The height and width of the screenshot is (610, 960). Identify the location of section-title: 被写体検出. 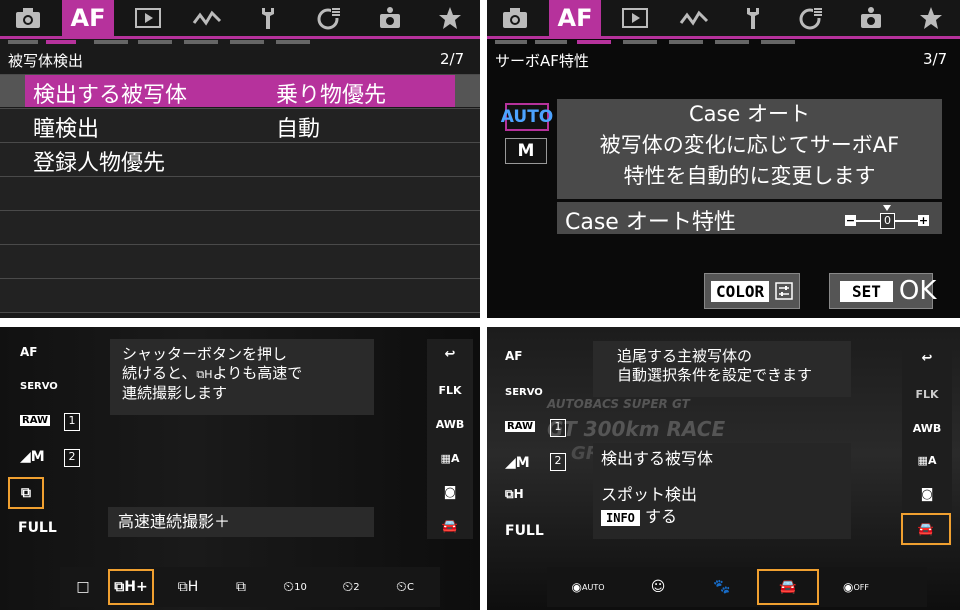
(46, 61).